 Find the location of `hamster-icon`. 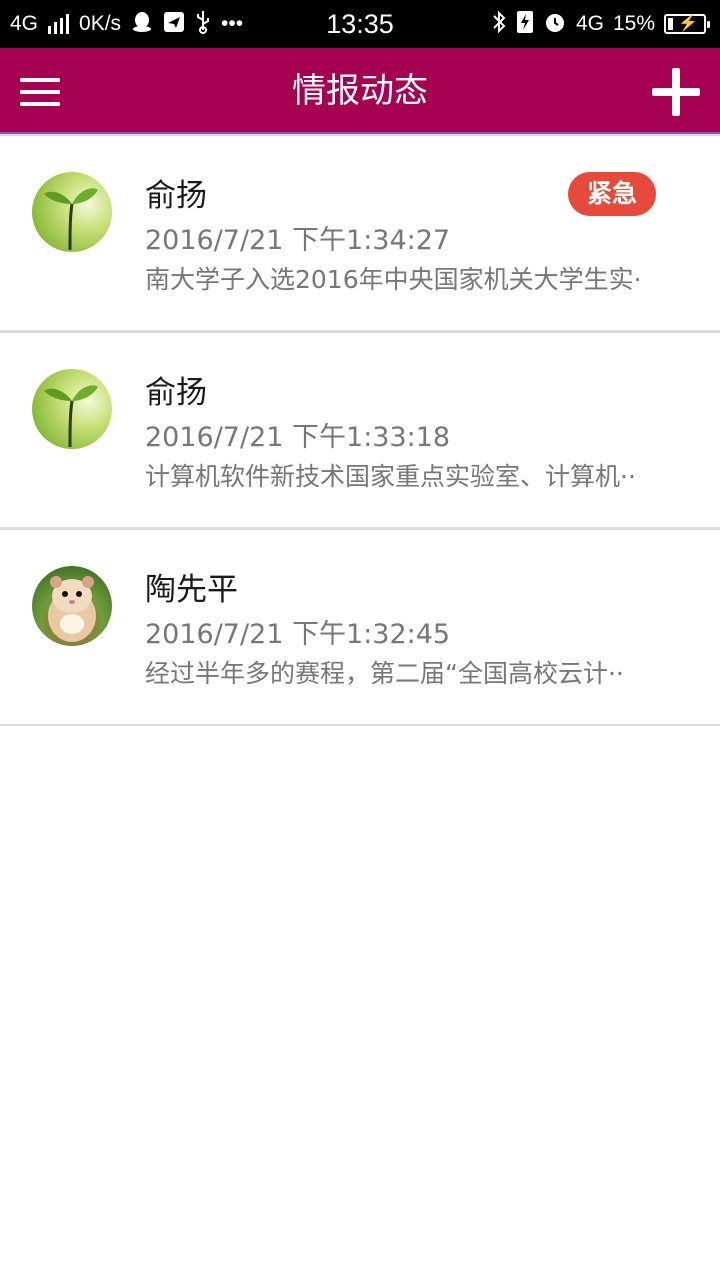

hamster-icon is located at coordinates (72, 609).